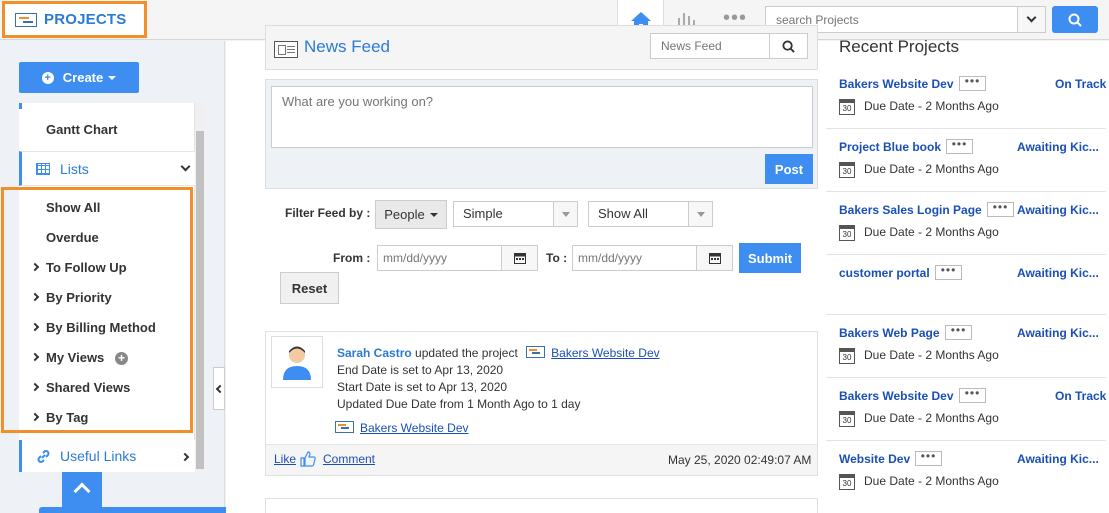 Image resolution: width=1109 pixels, height=513 pixels. Describe the element at coordinates (101, 327) in the screenshot. I see `list-item-by-billing-method: By Billing Method` at that location.